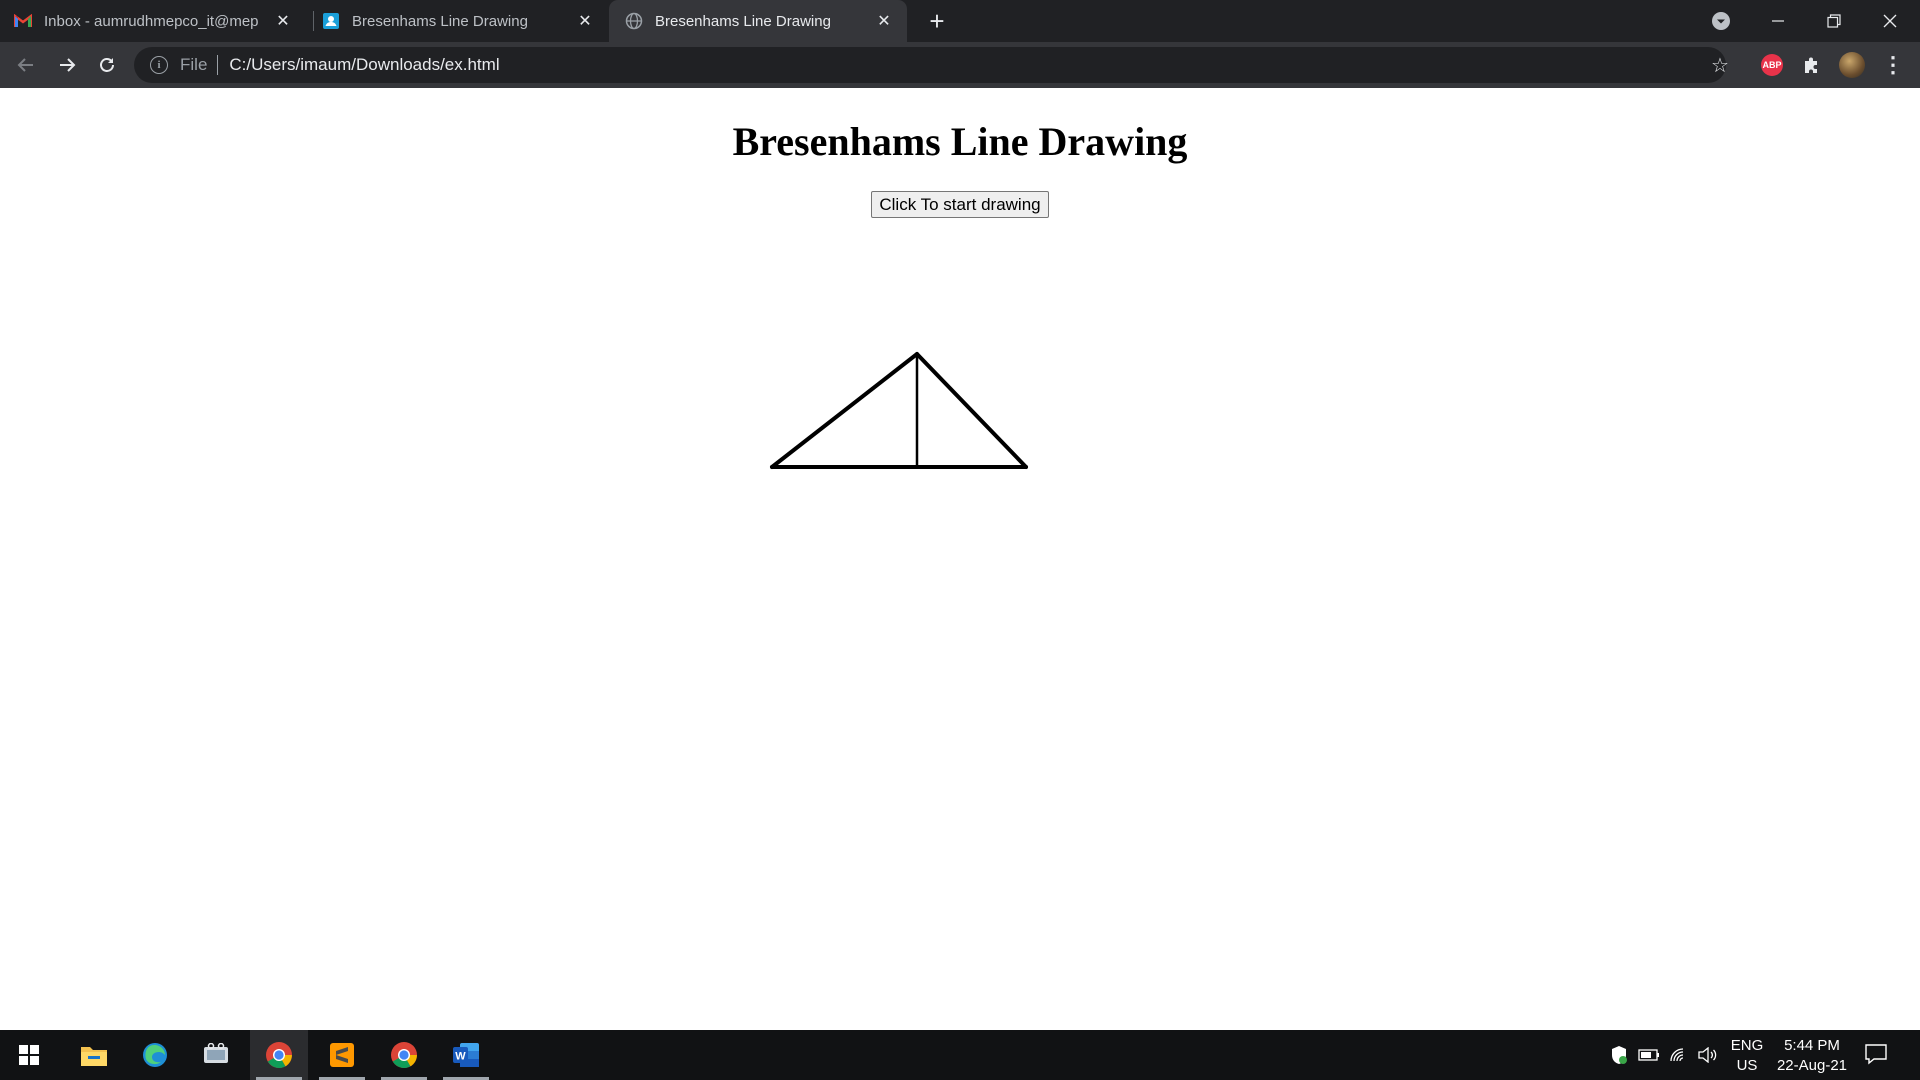 This screenshot has width=1920, height=1080. I want to click on tab-bresenhams-2: Bresenhams Line Drawing ✕, so click(758, 21).